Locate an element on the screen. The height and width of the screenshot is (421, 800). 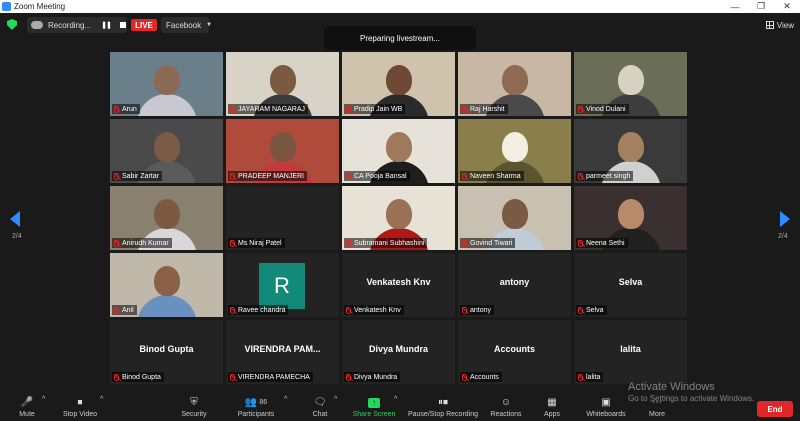
view-label: View is located at coordinates (785, 25).